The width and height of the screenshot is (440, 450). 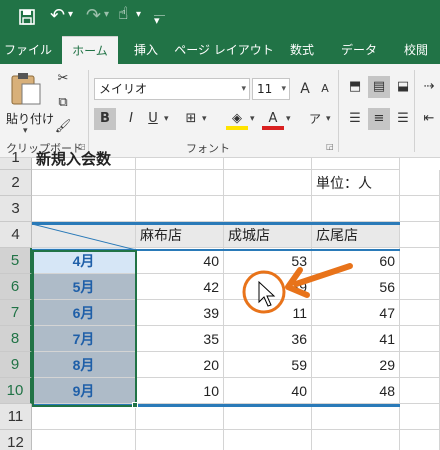 I want to click on annotation-overlay, so click(x=297, y=288).